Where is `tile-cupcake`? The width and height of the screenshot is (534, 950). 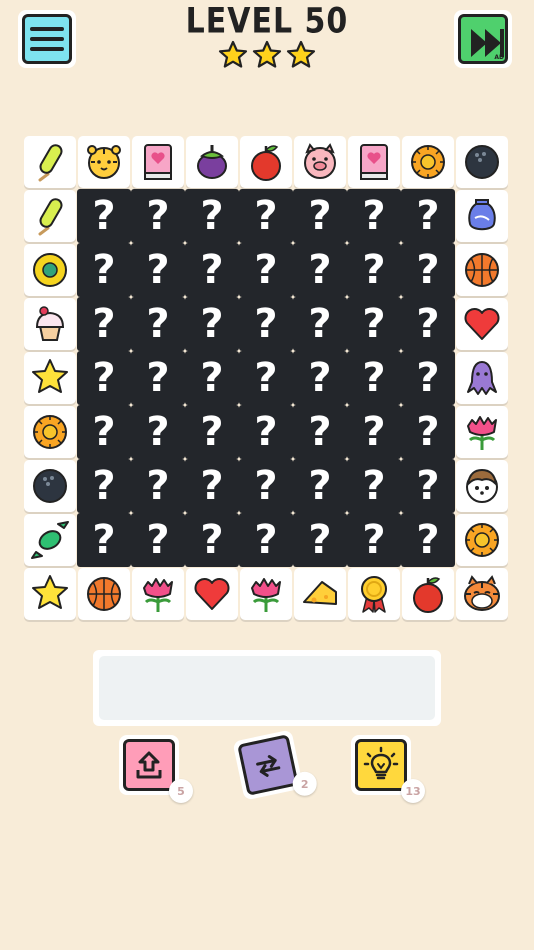 tile-cupcake is located at coordinates (50, 324).